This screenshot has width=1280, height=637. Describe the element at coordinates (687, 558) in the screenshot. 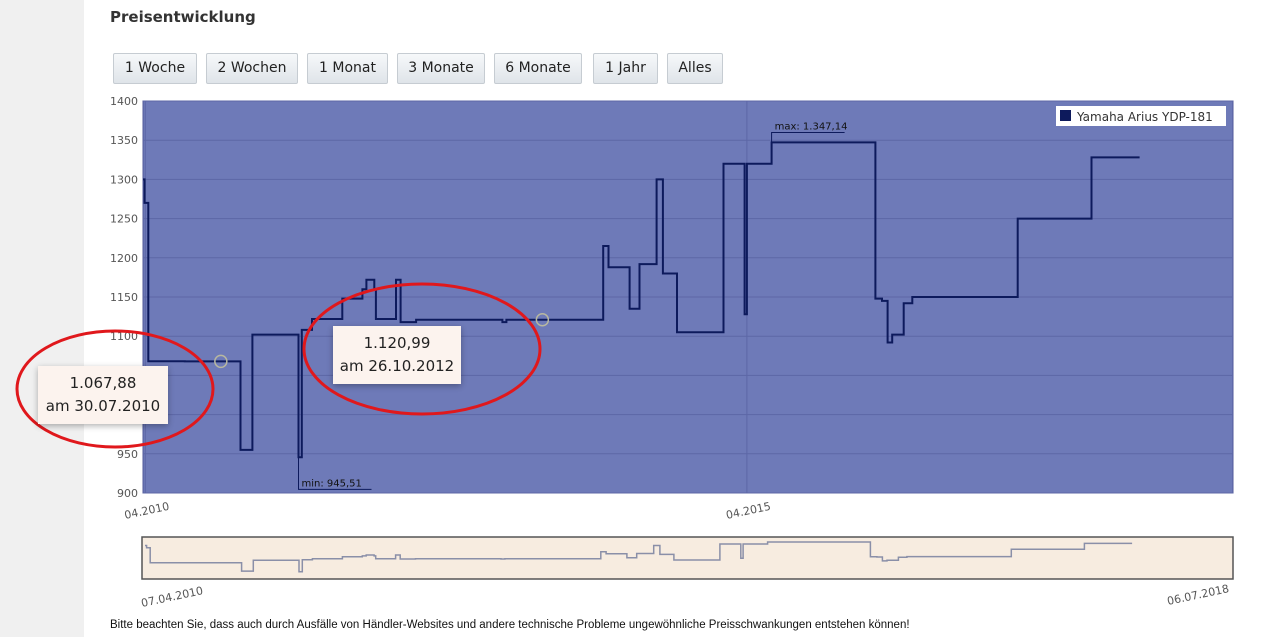

I see `navigator` at that location.